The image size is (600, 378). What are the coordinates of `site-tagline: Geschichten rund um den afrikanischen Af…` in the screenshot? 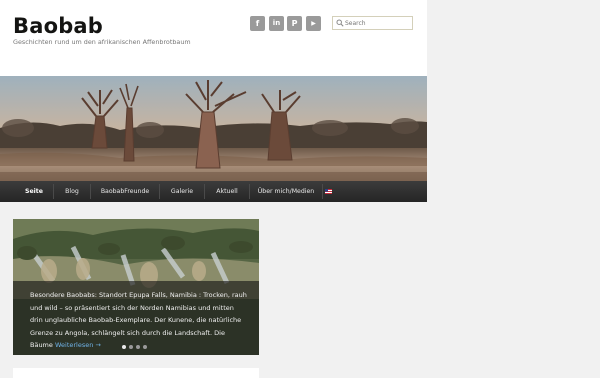 It's located at (102, 42).